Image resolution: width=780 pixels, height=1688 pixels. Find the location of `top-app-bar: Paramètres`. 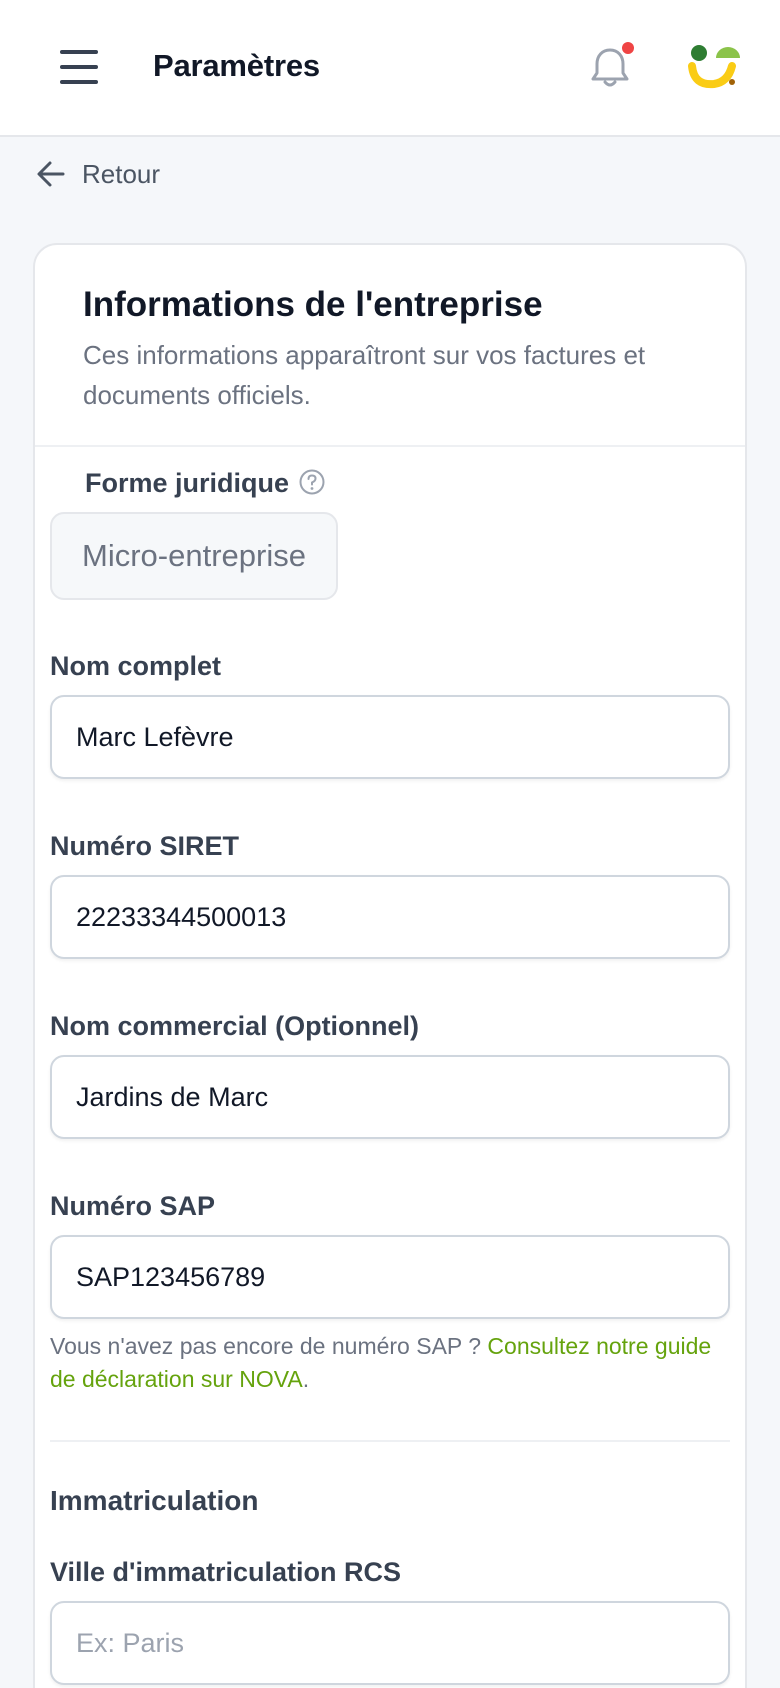

top-app-bar: Paramètres is located at coordinates (390, 68).